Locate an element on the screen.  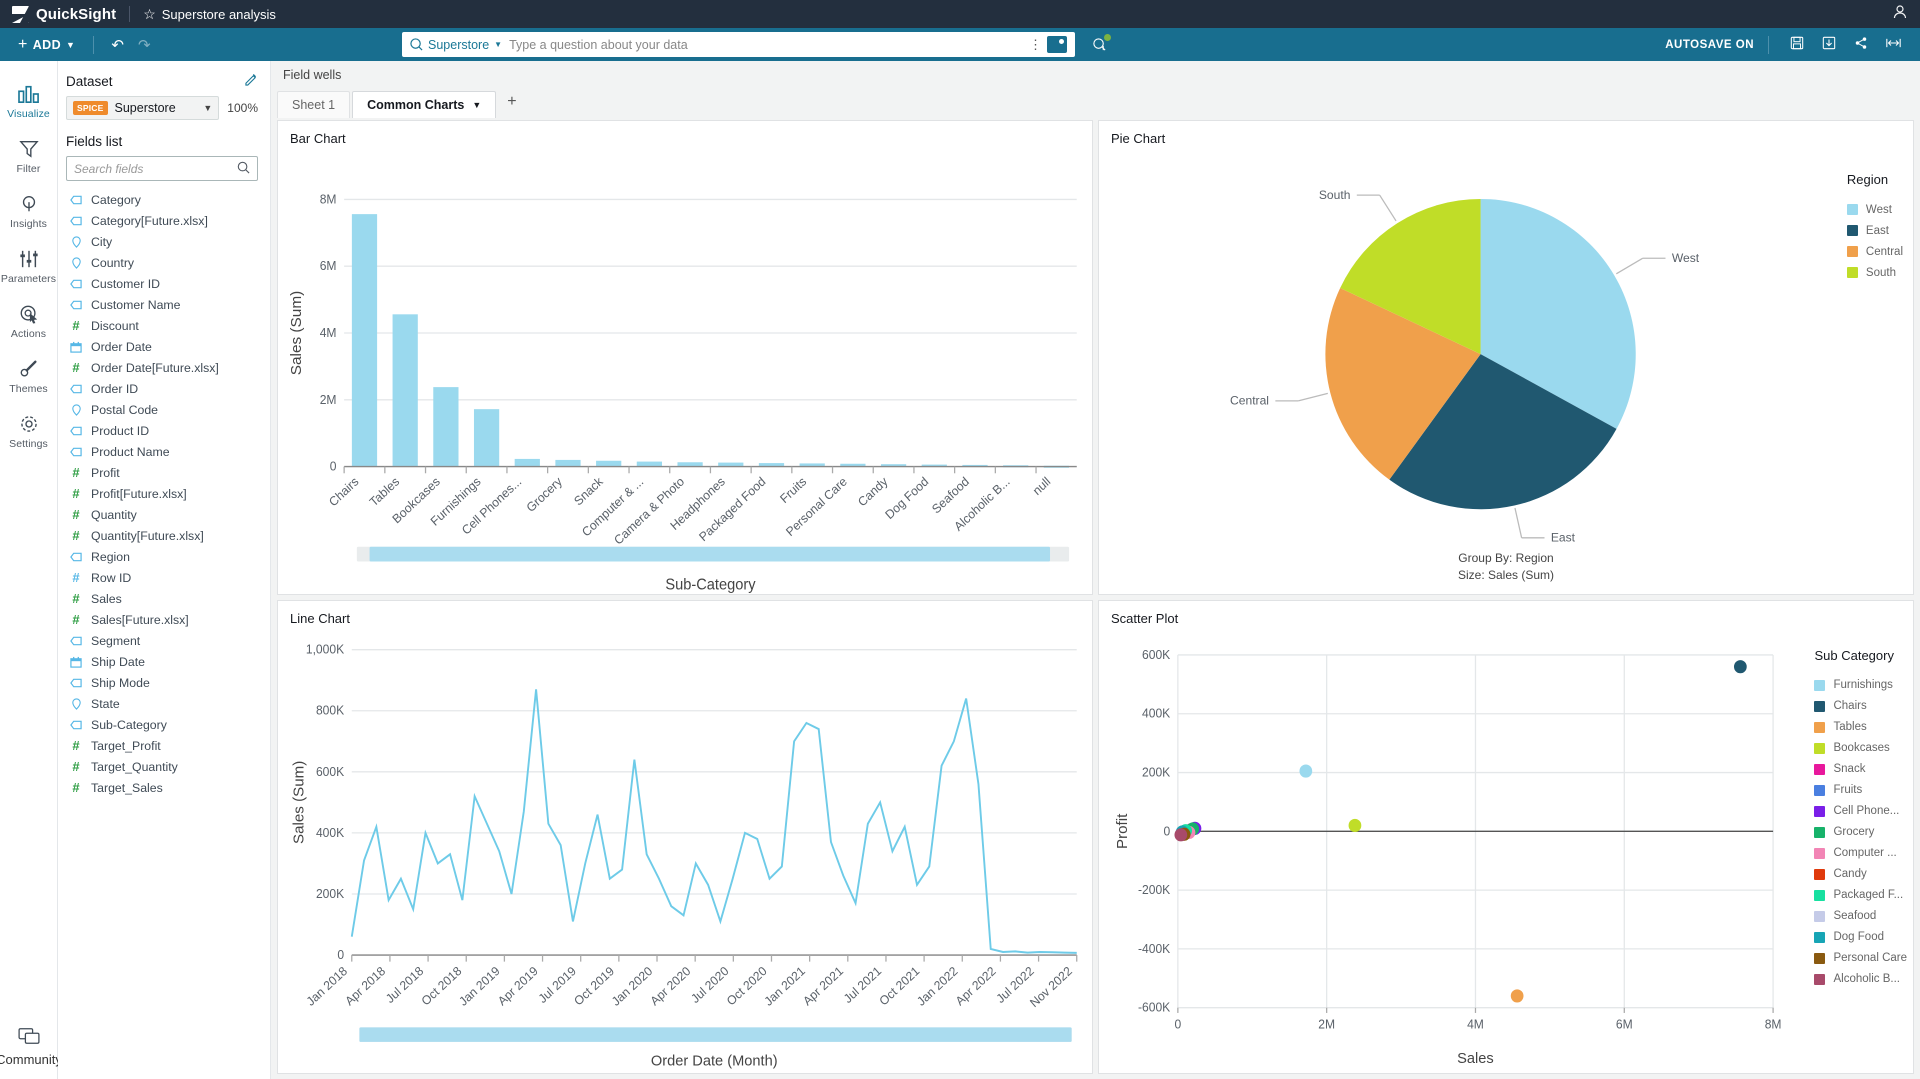
field-list-item: City is located at coordinates (162, 241).